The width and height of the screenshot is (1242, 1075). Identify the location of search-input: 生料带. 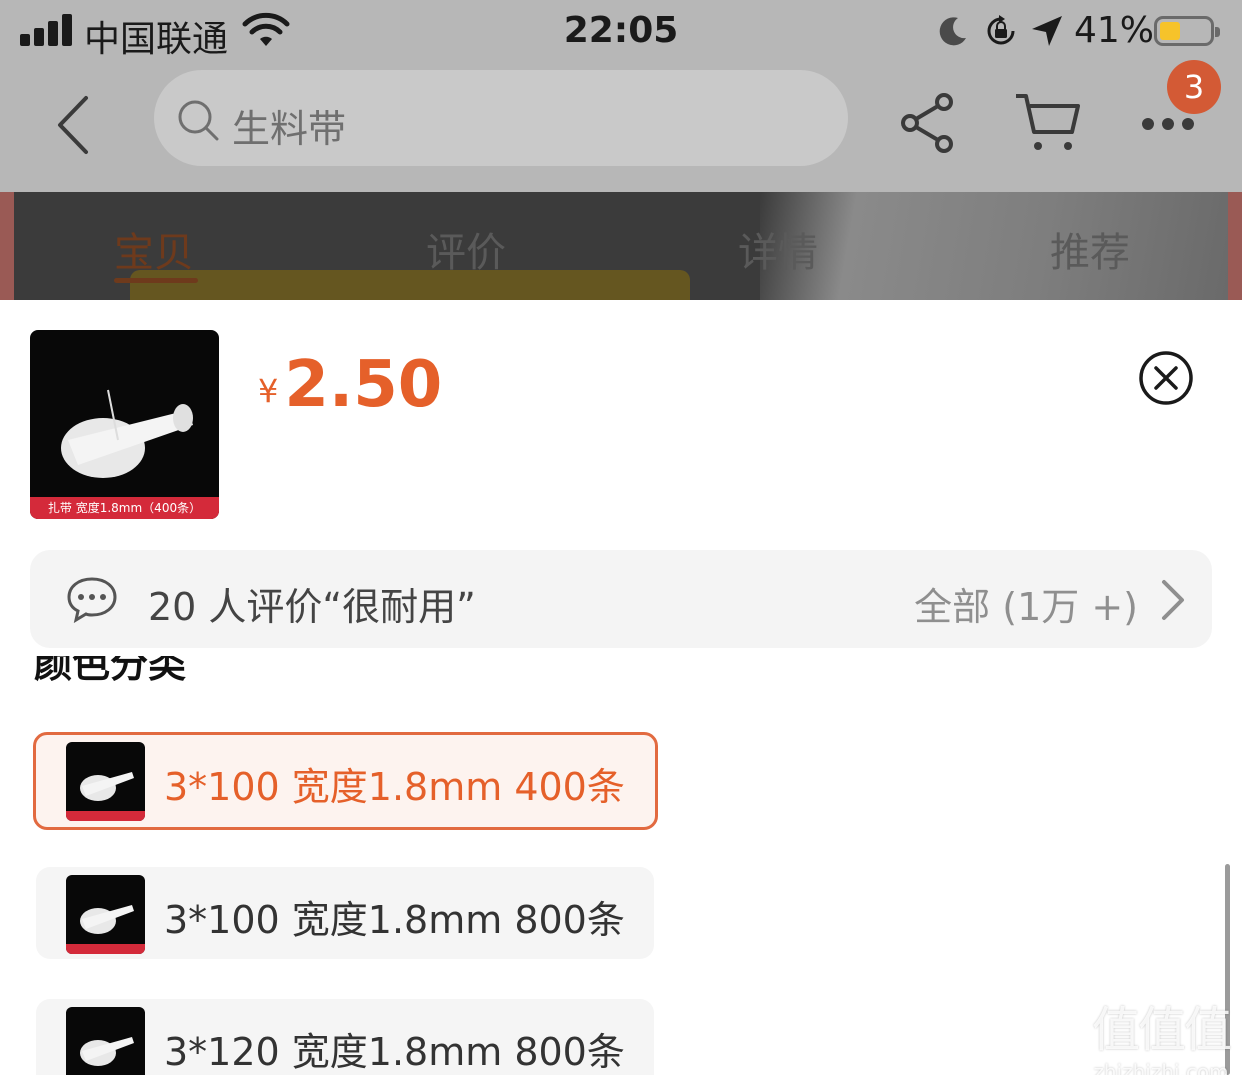
(501, 118).